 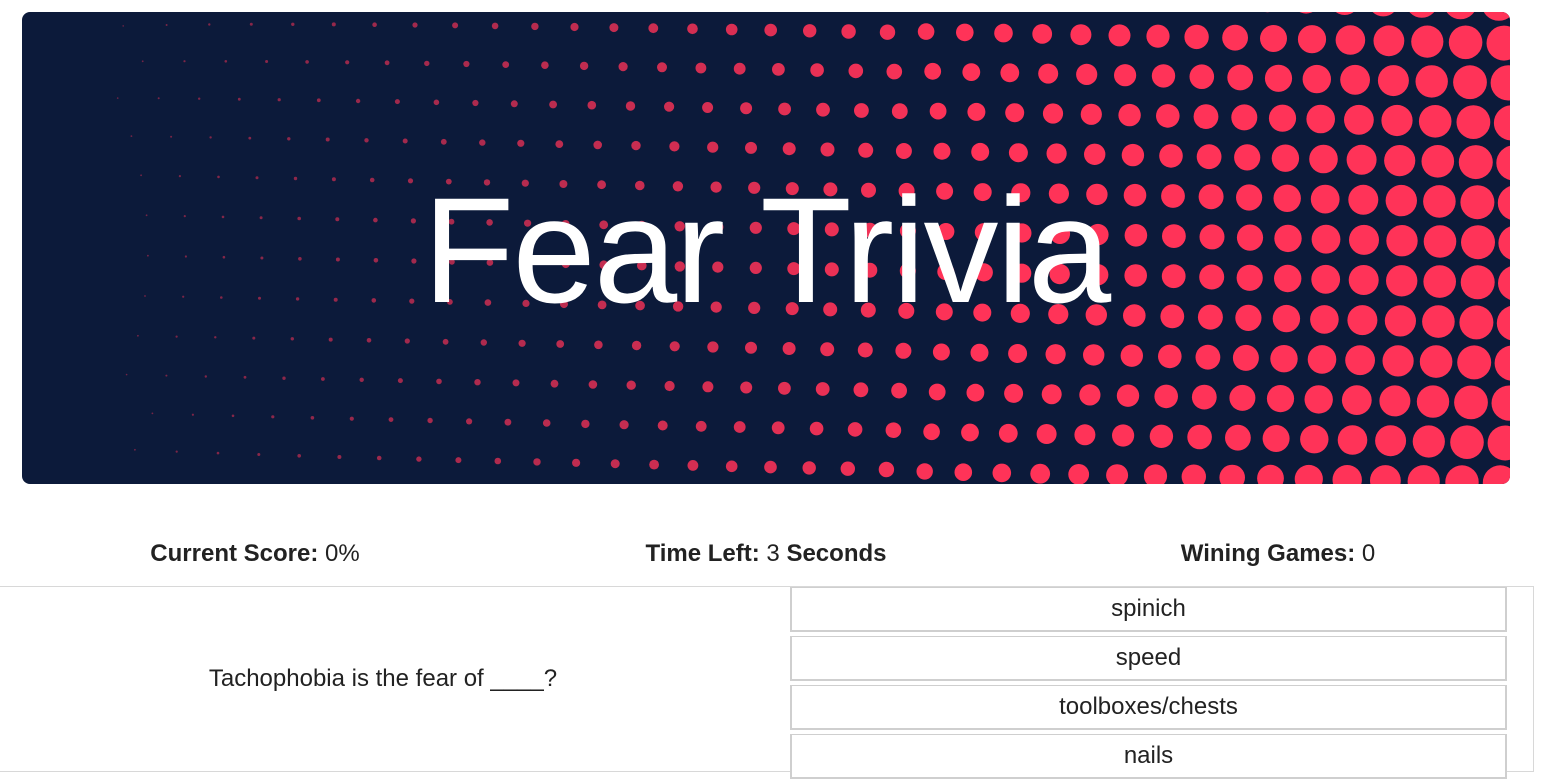 What do you see at coordinates (1148, 756) in the screenshot?
I see `answer-option: nails` at bounding box center [1148, 756].